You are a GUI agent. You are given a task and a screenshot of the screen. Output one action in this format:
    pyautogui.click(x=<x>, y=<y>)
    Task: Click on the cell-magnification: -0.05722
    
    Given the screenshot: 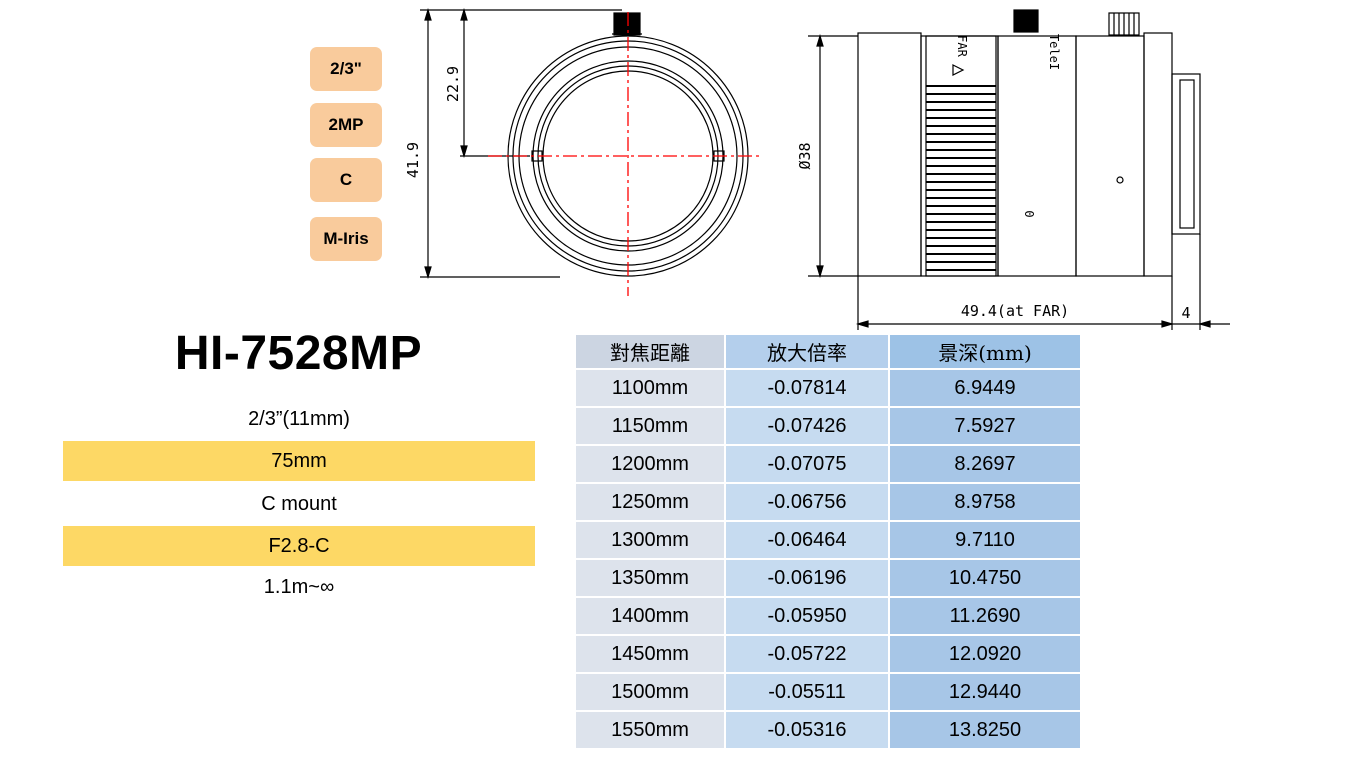 What is the action you would take?
    pyautogui.click(x=807, y=654)
    